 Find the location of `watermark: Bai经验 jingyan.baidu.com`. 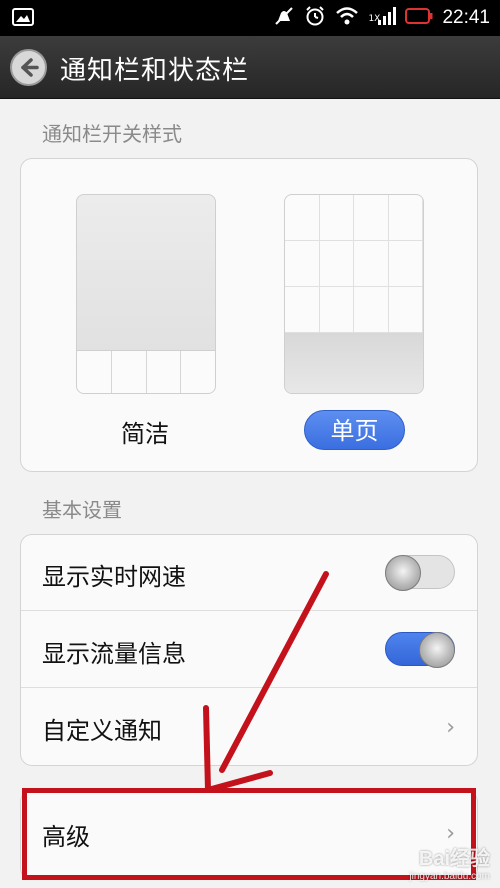

watermark: Bai经验 jingyan.baidu.com is located at coordinates (449, 862).